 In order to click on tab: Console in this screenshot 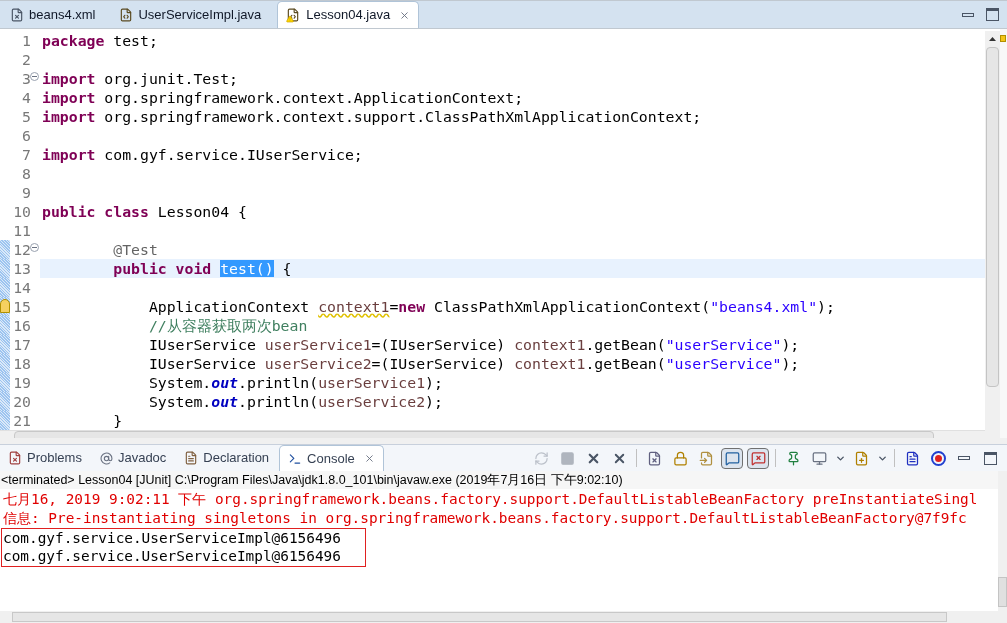, I will do `click(331, 458)`.